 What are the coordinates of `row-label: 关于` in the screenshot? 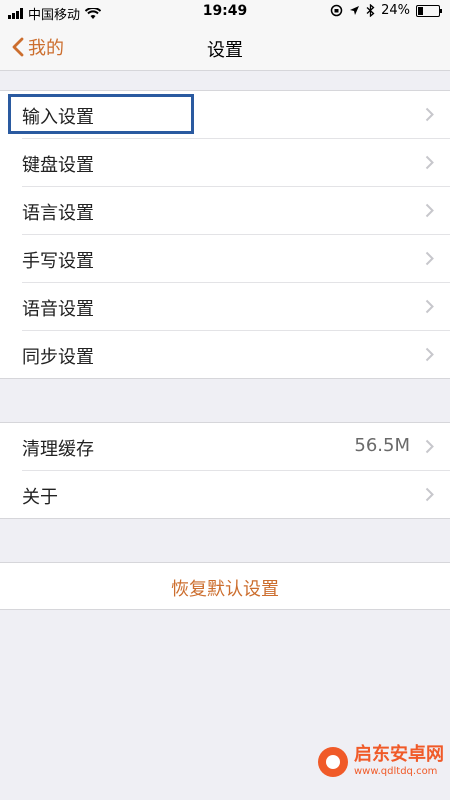 It's located at (40, 497).